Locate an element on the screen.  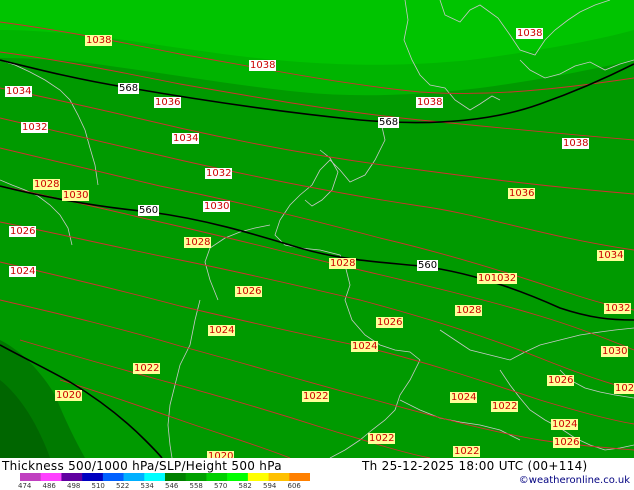
colorbar-tick-label: 522 is located at coordinates (123, 486).